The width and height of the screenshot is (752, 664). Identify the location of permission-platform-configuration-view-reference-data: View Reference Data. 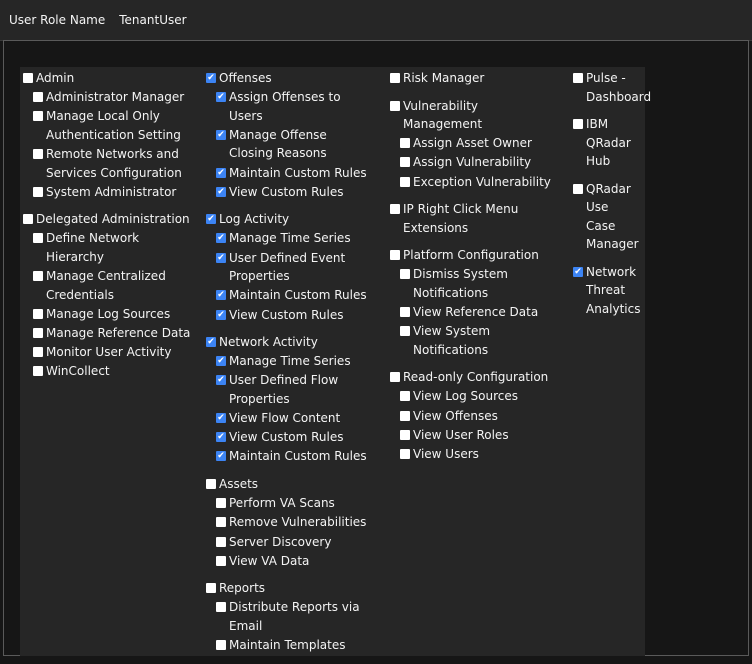
(475, 312).